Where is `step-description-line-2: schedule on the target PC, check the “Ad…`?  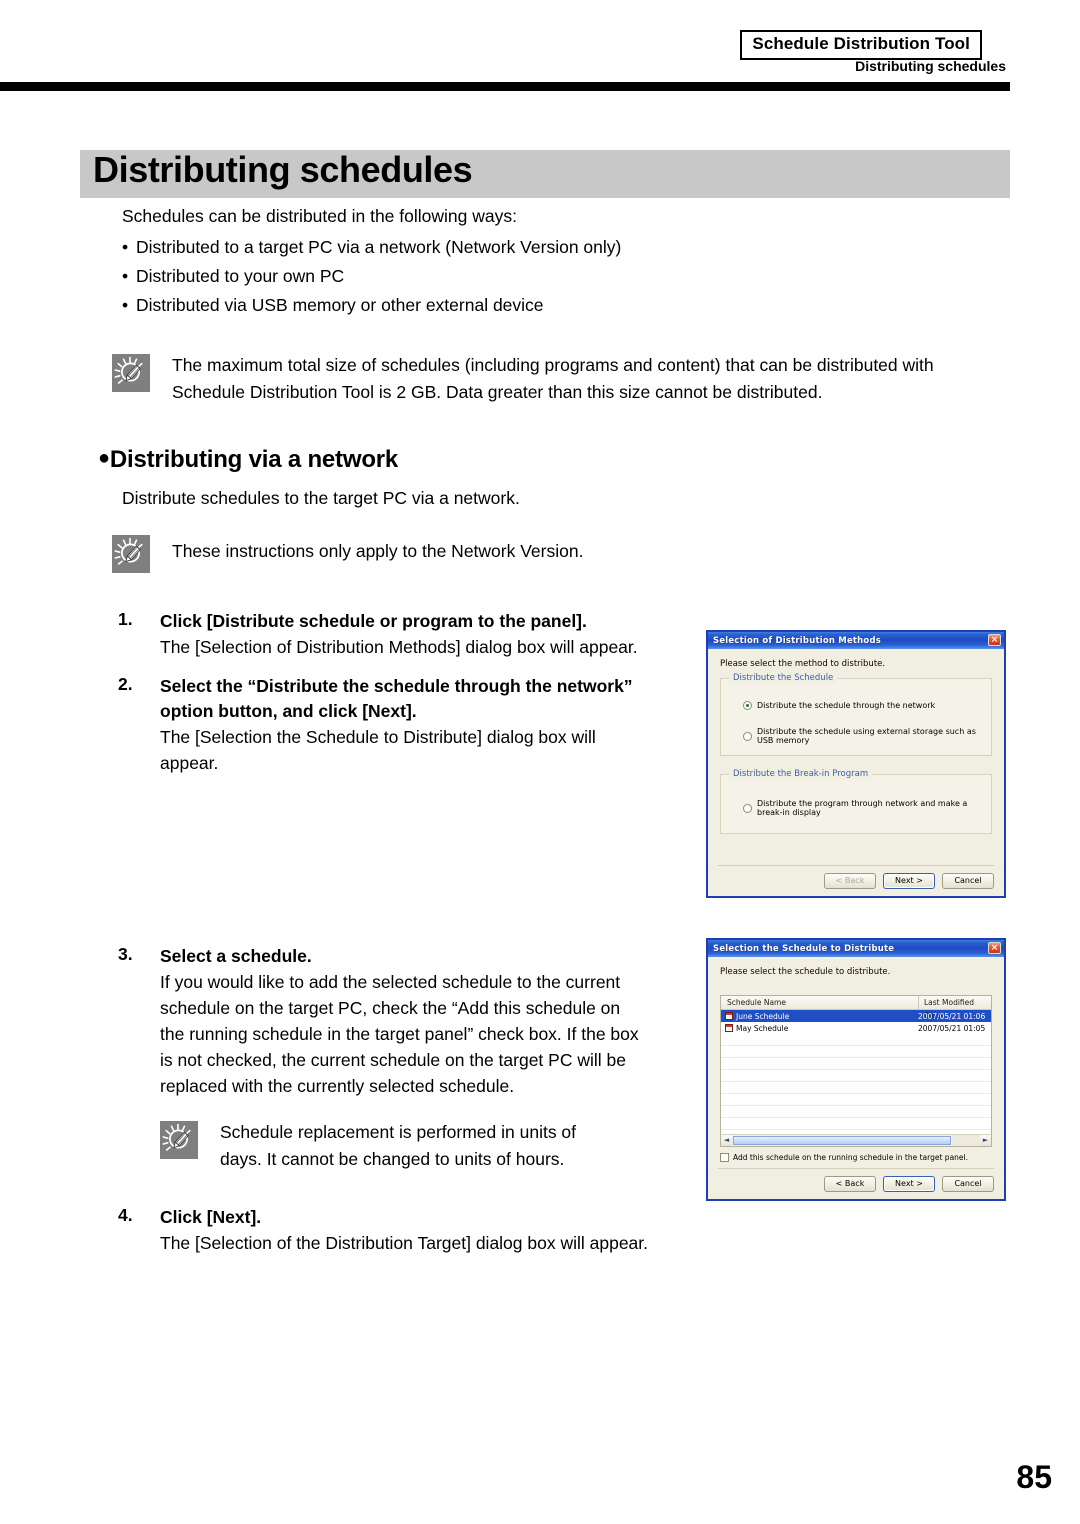 step-description-line-2: schedule on the target PC, check the “Ad… is located at coordinates (390, 1008).